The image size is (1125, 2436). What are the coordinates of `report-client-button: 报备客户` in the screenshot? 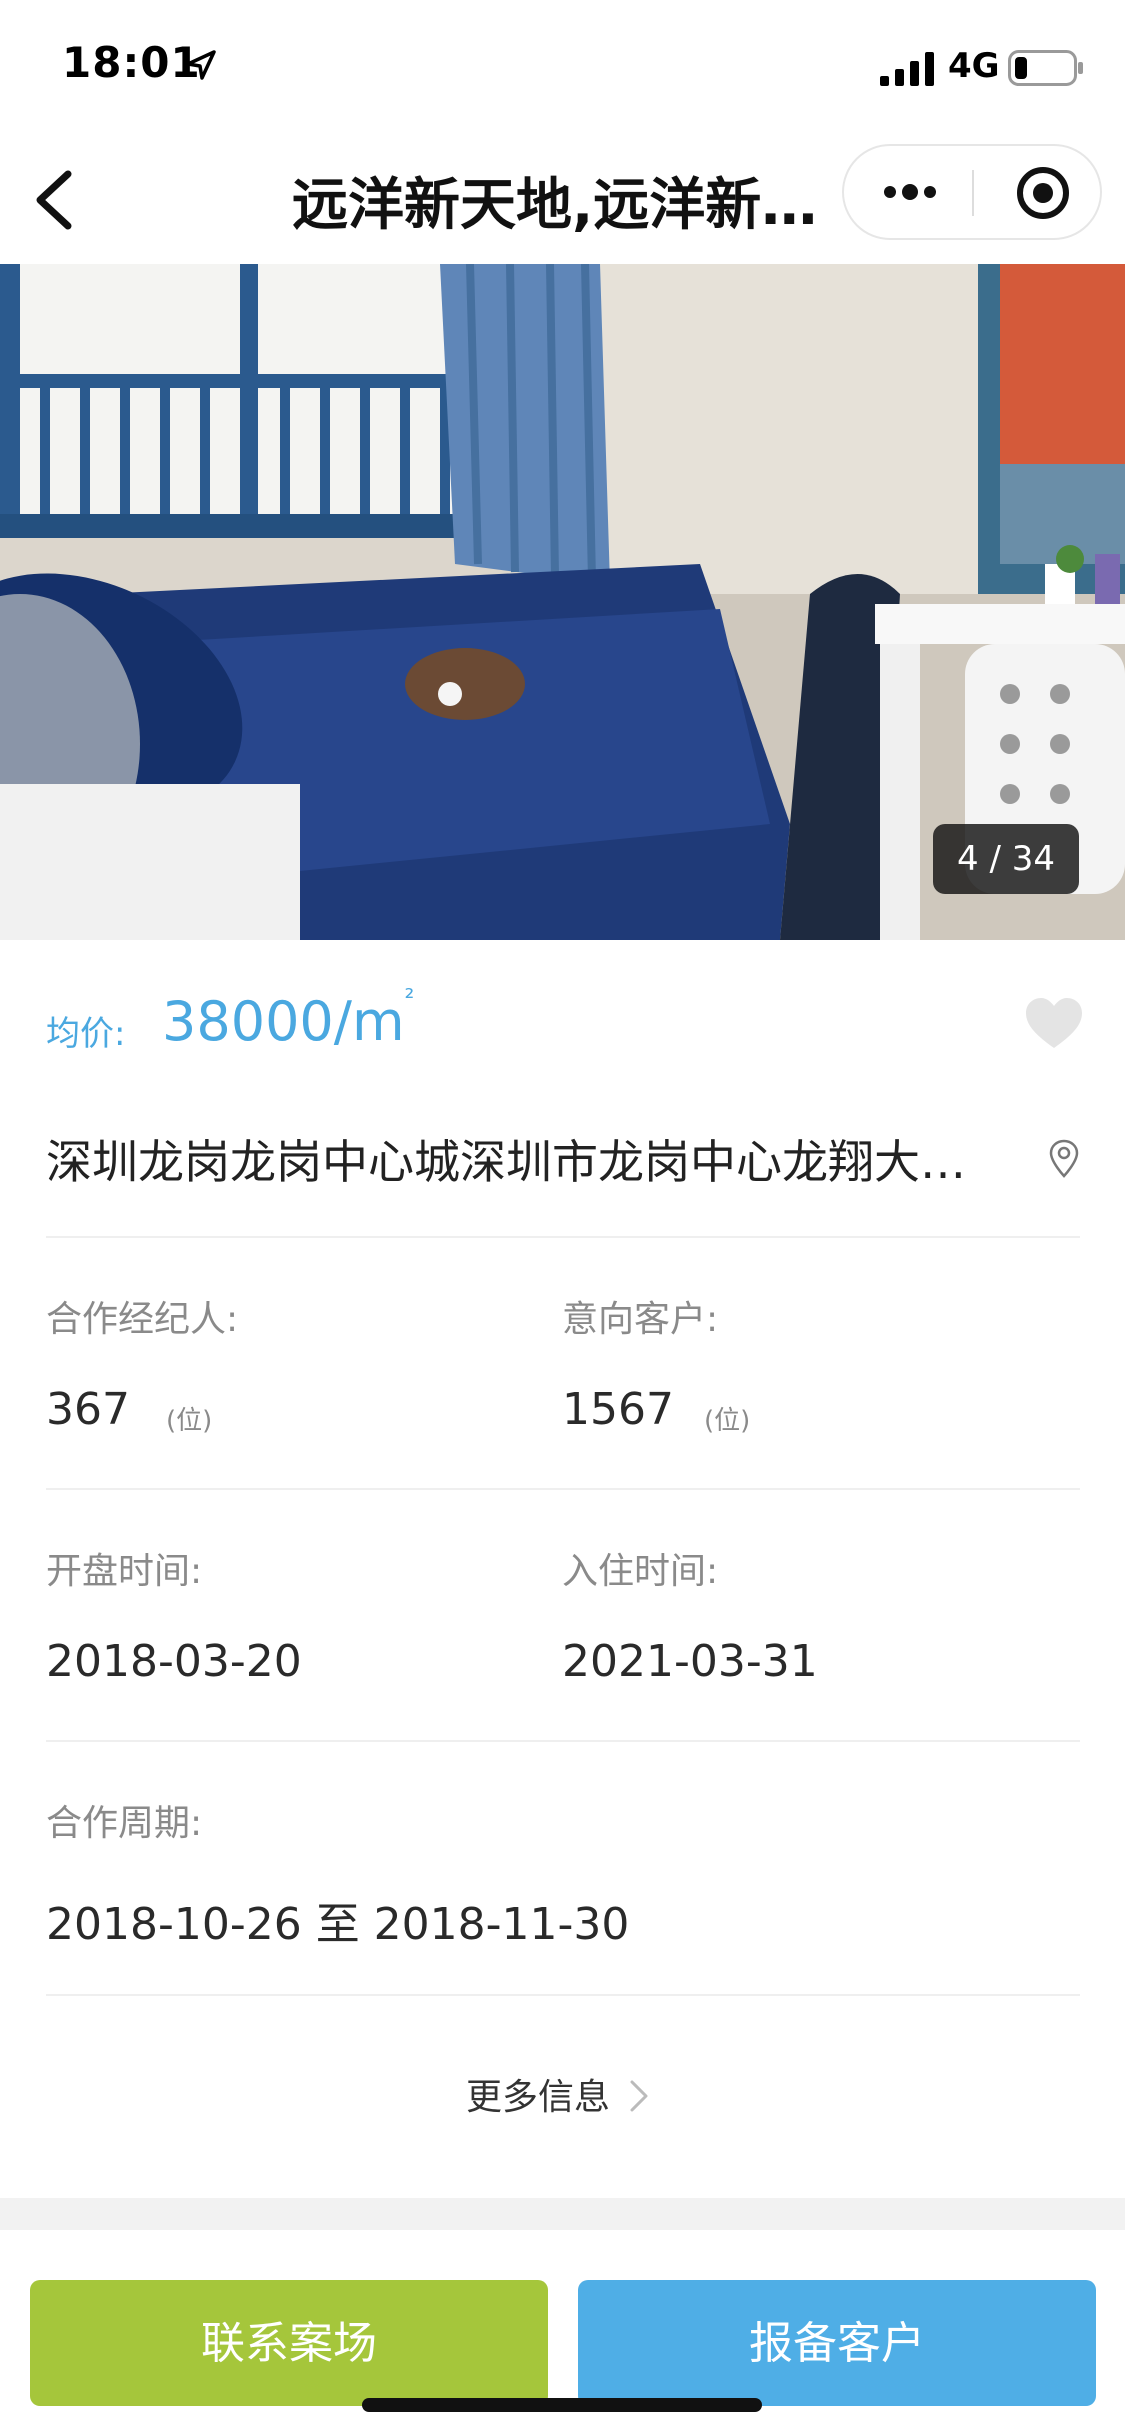 It's located at (837, 2343).